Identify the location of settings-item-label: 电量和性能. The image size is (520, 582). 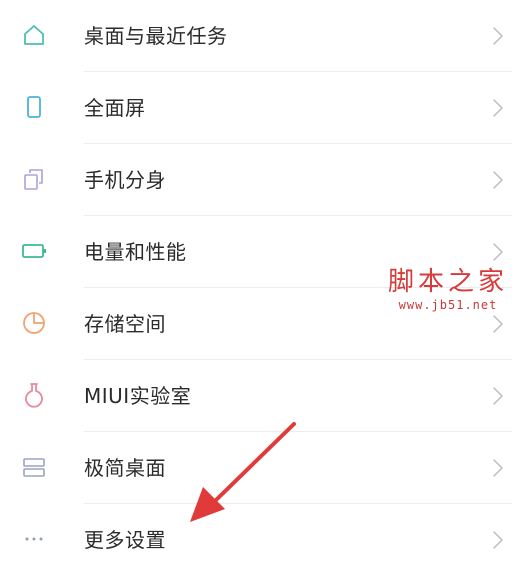
(135, 252).